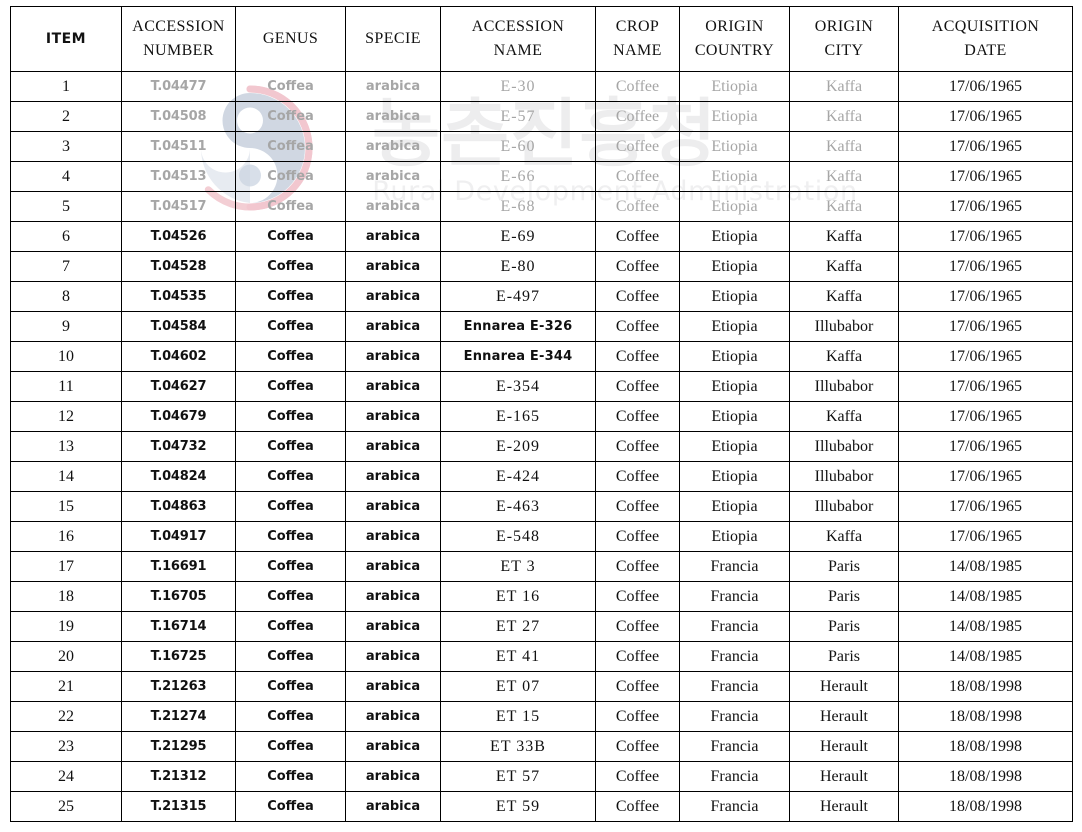 The width and height of the screenshot is (1082, 832). What do you see at coordinates (66, 626) in the screenshot?
I see `cell-item: 19` at bounding box center [66, 626].